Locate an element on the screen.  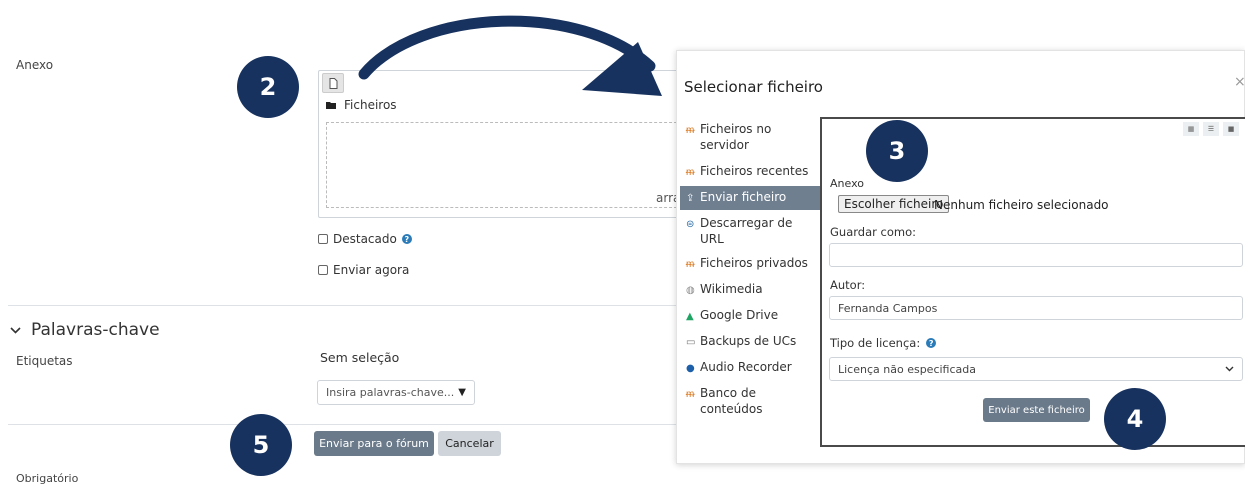
repo-label: Audio Recorder is located at coordinates (746, 367).